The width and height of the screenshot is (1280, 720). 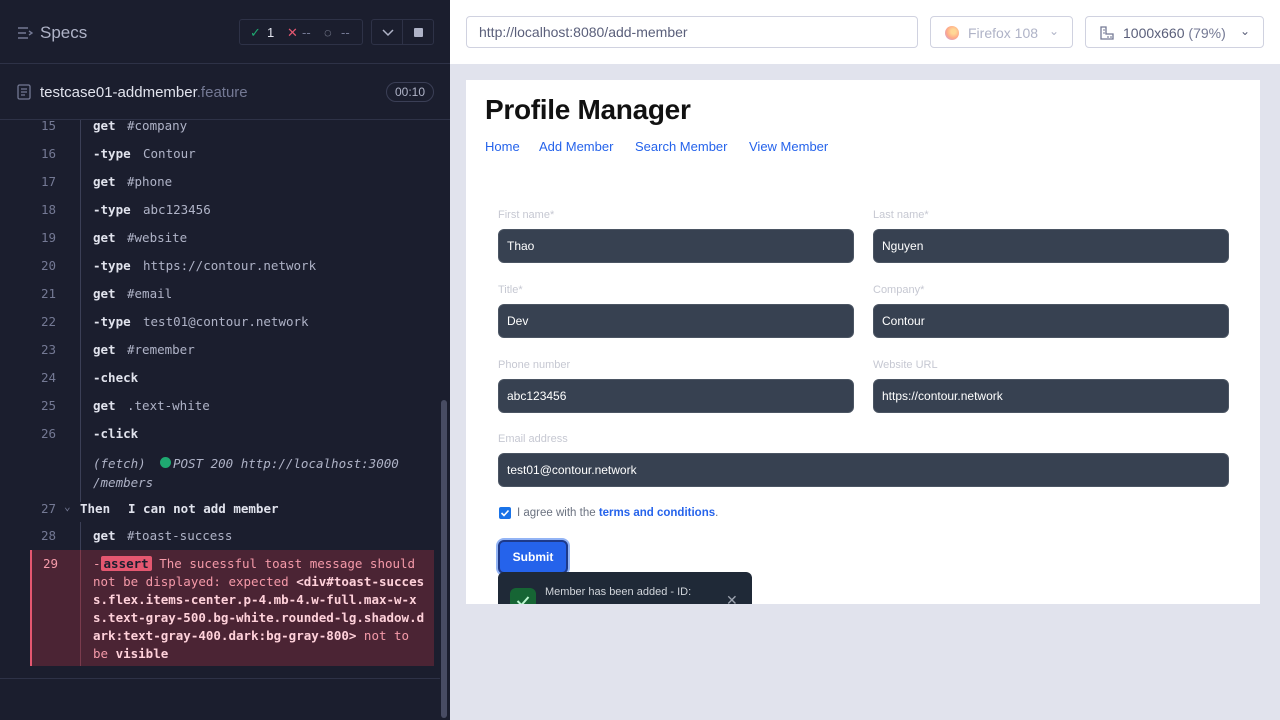 I want to click on title-label: Title*, so click(x=510, y=290).